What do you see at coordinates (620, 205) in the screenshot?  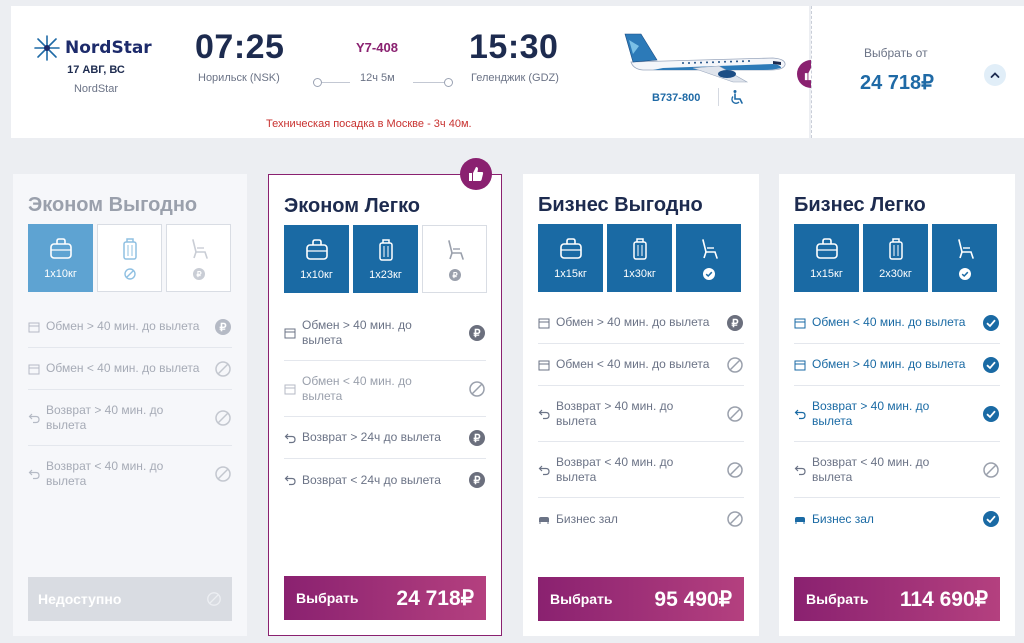 I see `tariff-title: Бизнес Выгодно` at bounding box center [620, 205].